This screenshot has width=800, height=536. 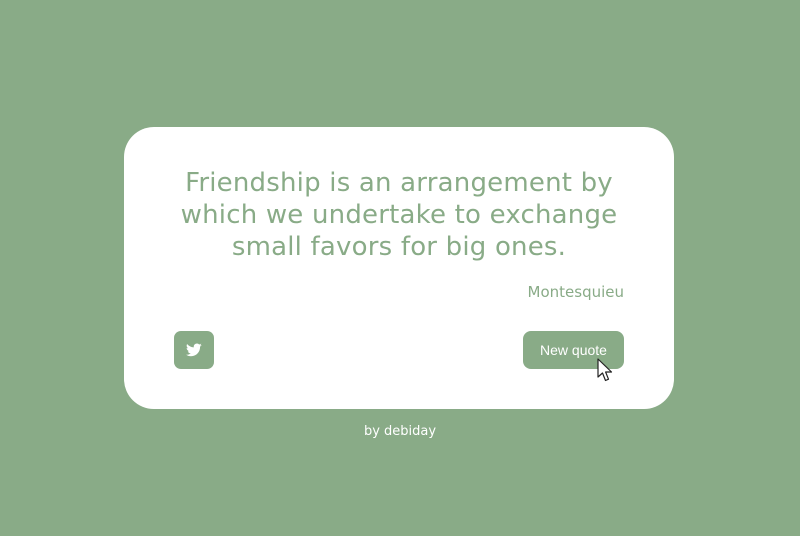 I want to click on quote-author: Montesquieu, so click(x=575, y=292).